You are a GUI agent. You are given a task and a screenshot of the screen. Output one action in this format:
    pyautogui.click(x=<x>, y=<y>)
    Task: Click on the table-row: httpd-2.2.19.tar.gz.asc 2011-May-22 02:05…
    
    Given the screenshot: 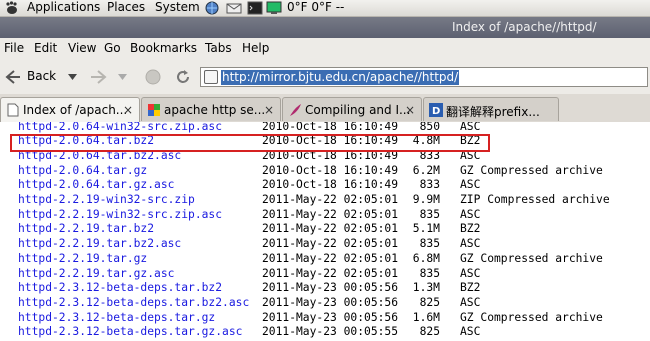 What is the action you would take?
    pyautogui.click(x=325, y=274)
    